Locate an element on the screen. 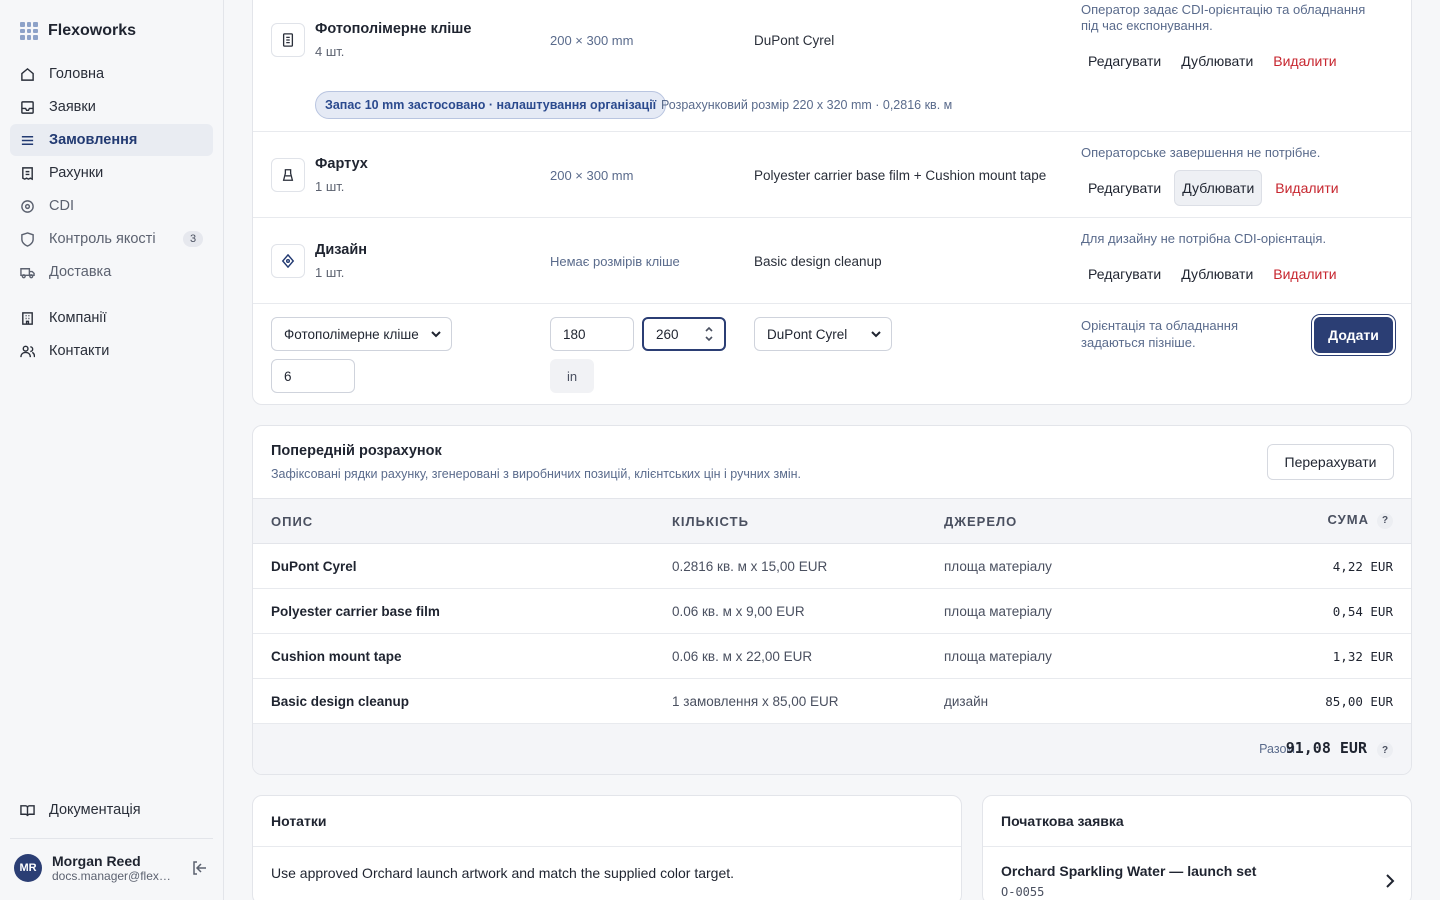 The image size is (1440, 900). width-input: 180 is located at coordinates (592, 334).